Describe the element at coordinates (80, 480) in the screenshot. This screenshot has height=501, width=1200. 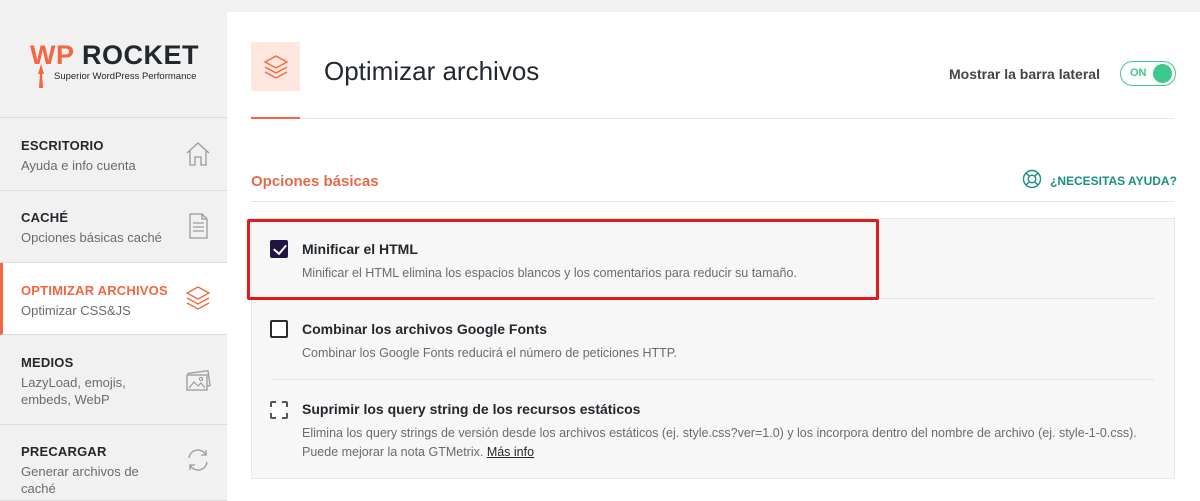
I see `sidebar-item-subtitle: Generar archivos de caché` at that location.